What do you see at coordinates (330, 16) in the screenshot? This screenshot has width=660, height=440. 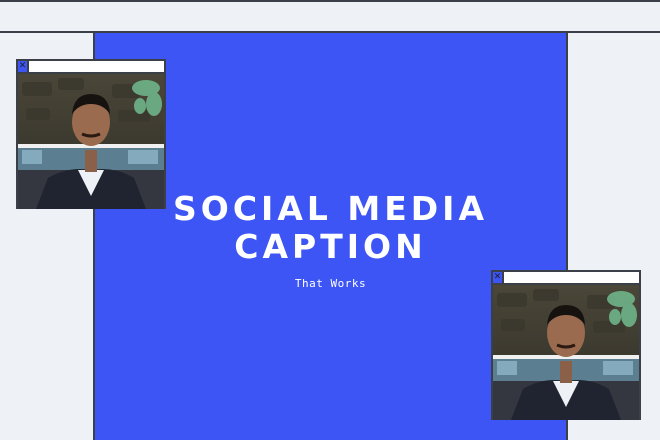 I see `top-strip` at bounding box center [330, 16].